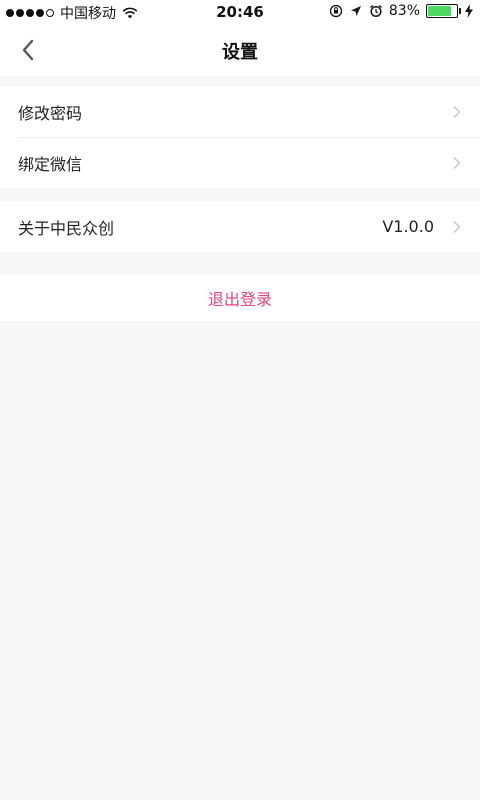  I want to click on bind-wechat-label: 绑定微信, so click(50, 164).